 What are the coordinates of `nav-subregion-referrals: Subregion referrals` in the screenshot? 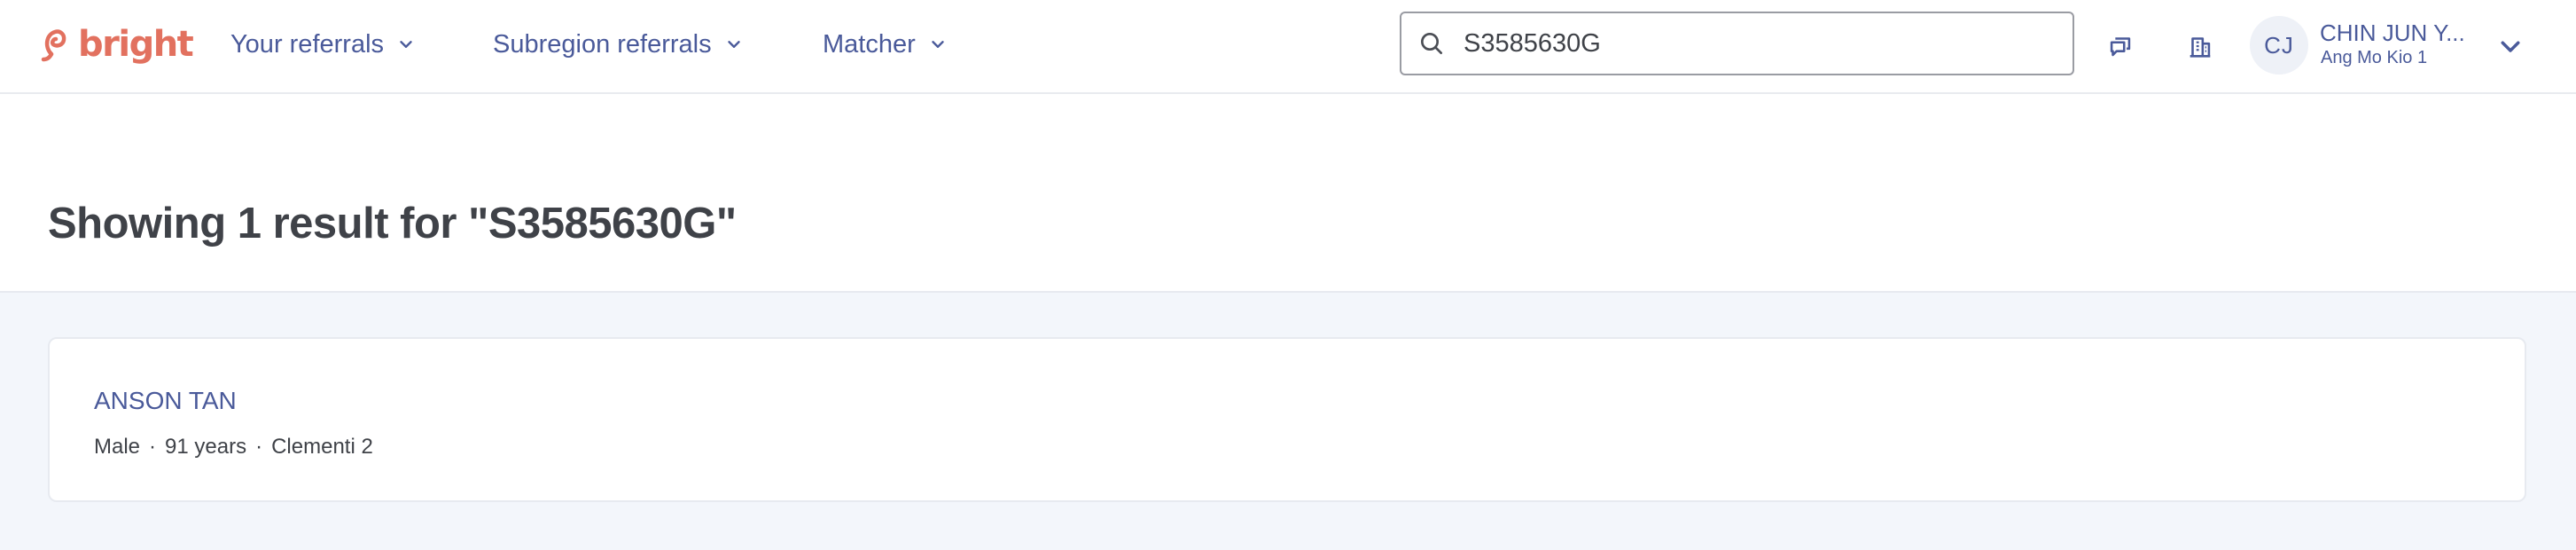 It's located at (618, 44).